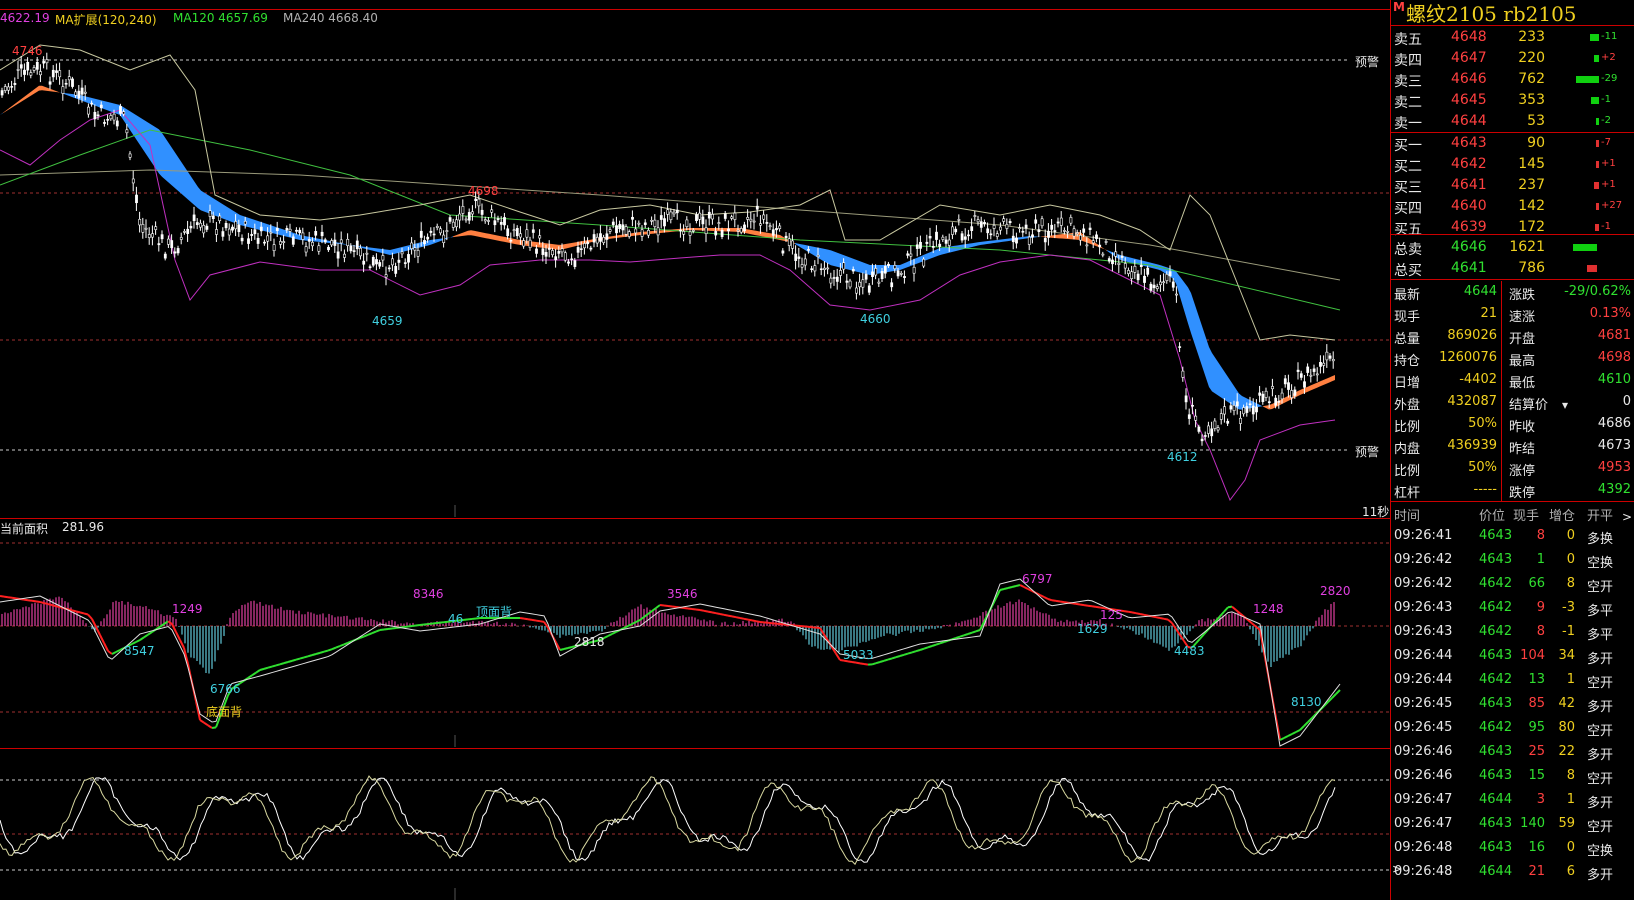  Describe the element at coordinates (1522, 449) in the screenshot. I see `quote-right-label: 昨结` at that location.